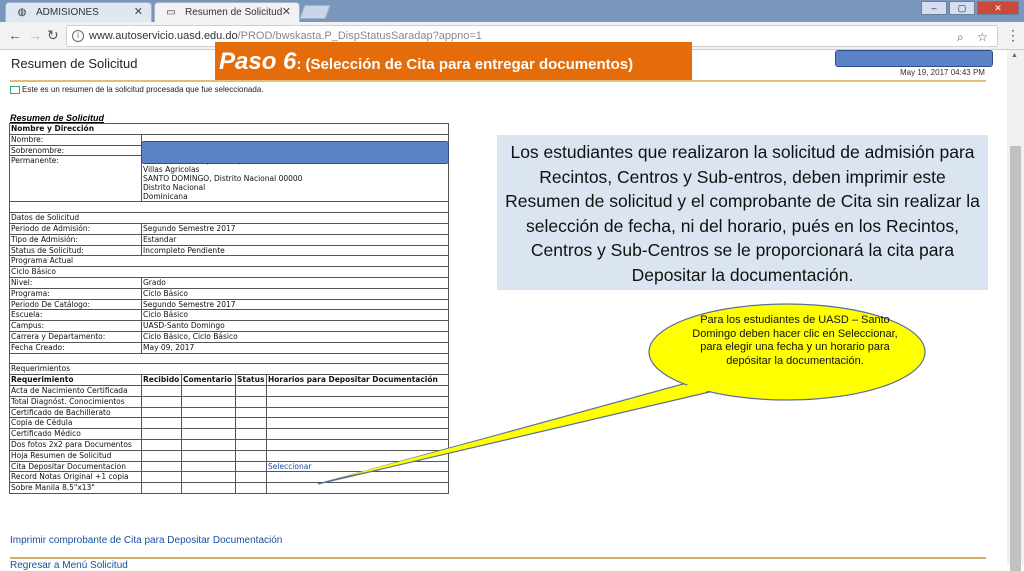 This screenshot has width=1024, height=571. What do you see at coordinates (69, 565) in the screenshot?
I see `back-to-menu-link: Regresar a Menú Solicitud` at bounding box center [69, 565].